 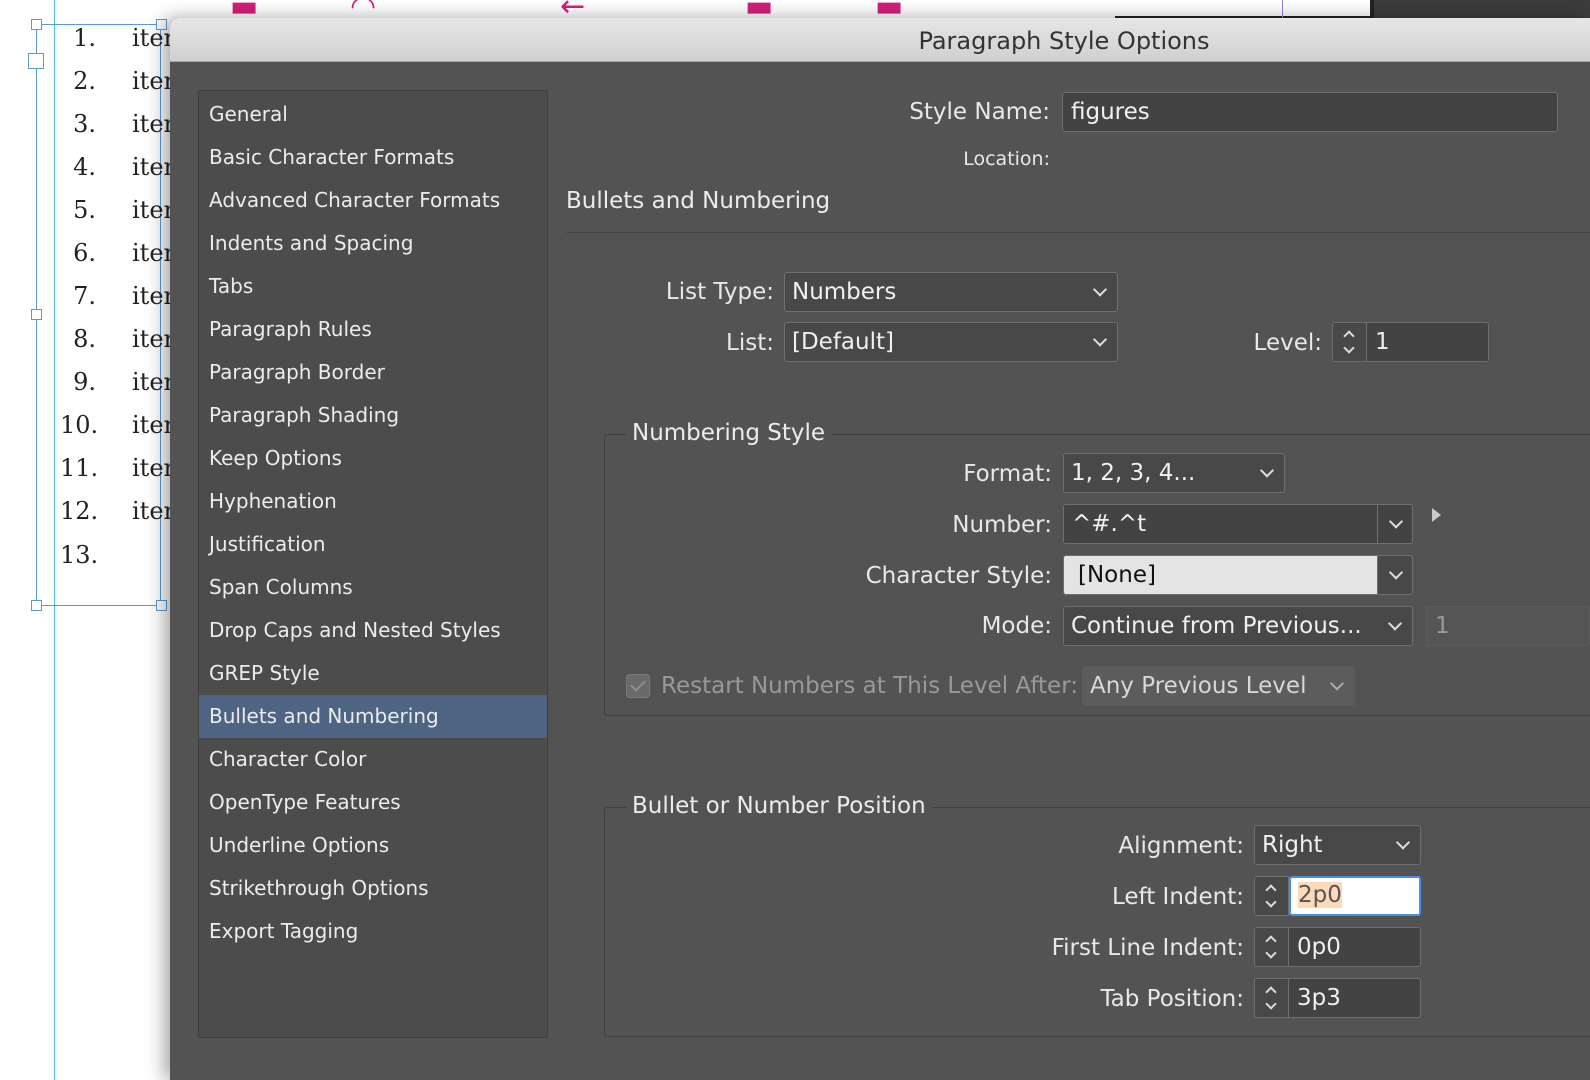 I want to click on dialog-title: Paragraph Style Options, so click(x=1064, y=41).